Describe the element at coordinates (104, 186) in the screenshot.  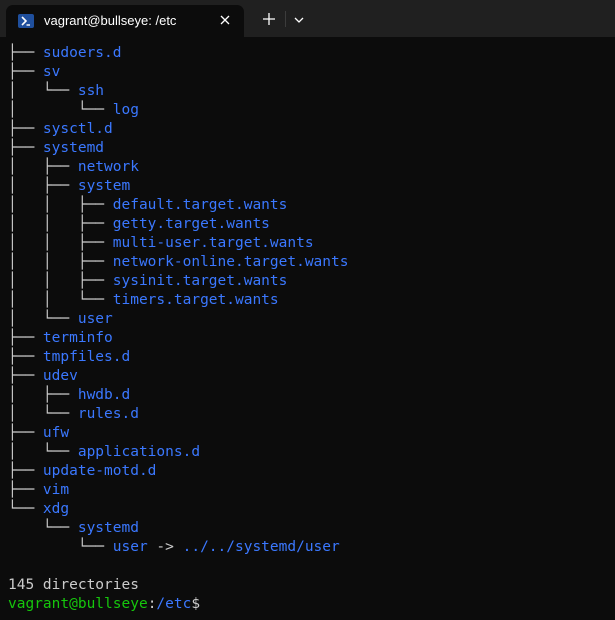
I see `directory-name: system` at that location.